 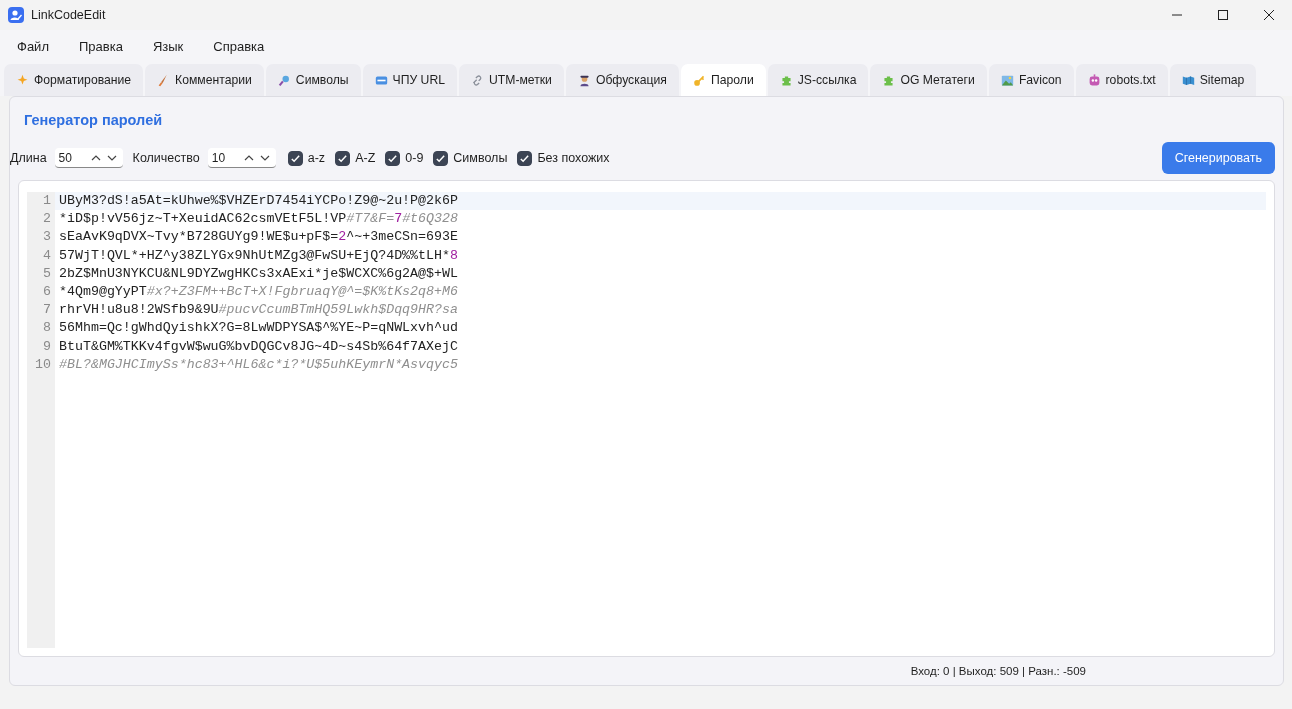 What do you see at coordinates (1223, 15) in the screenshot?
I see `maximize-icon` at bounding box center [1223, 15].